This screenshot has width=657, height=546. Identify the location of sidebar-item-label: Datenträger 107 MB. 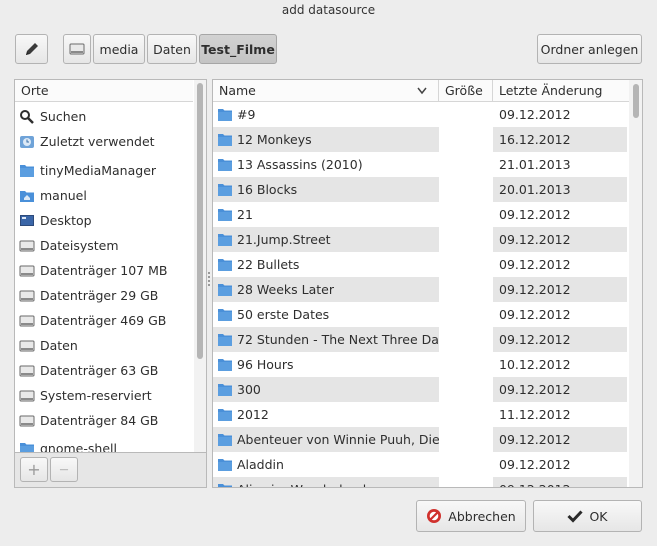
(104, 270).